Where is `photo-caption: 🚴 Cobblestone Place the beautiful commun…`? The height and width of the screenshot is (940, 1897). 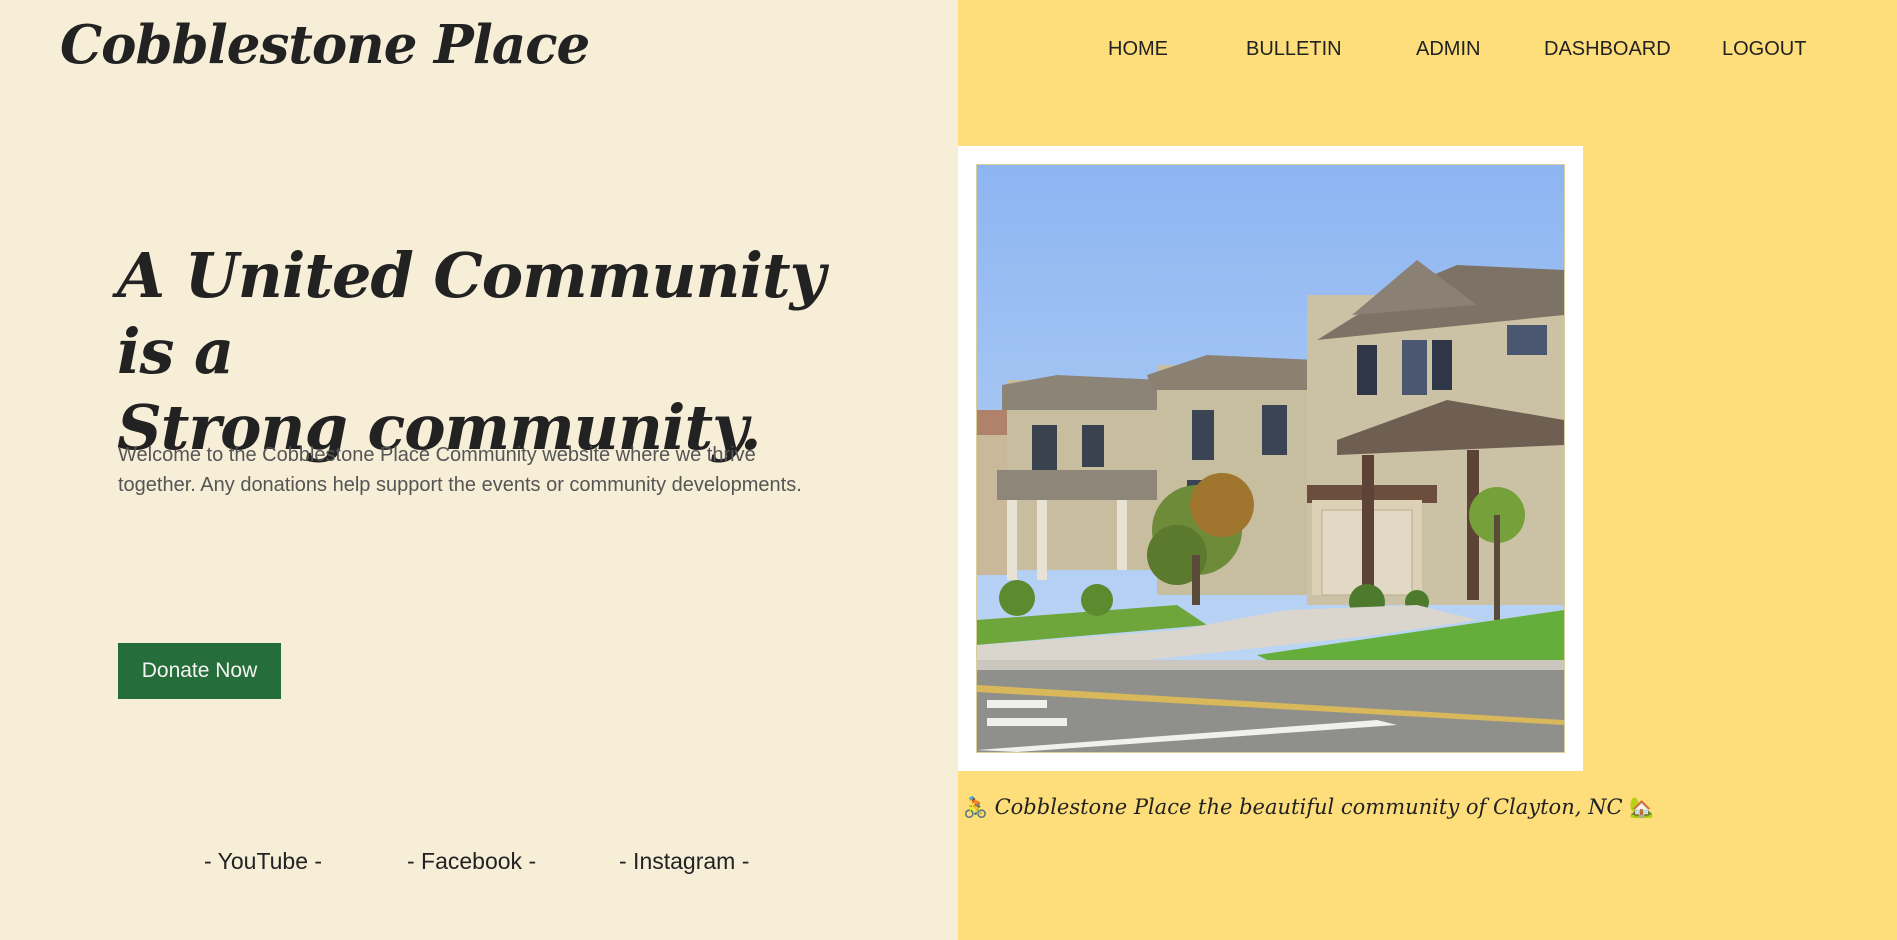 photo-caption: 🚴 Cobblestone Place the beautiful commun… is located at coordinates (1308, 807).